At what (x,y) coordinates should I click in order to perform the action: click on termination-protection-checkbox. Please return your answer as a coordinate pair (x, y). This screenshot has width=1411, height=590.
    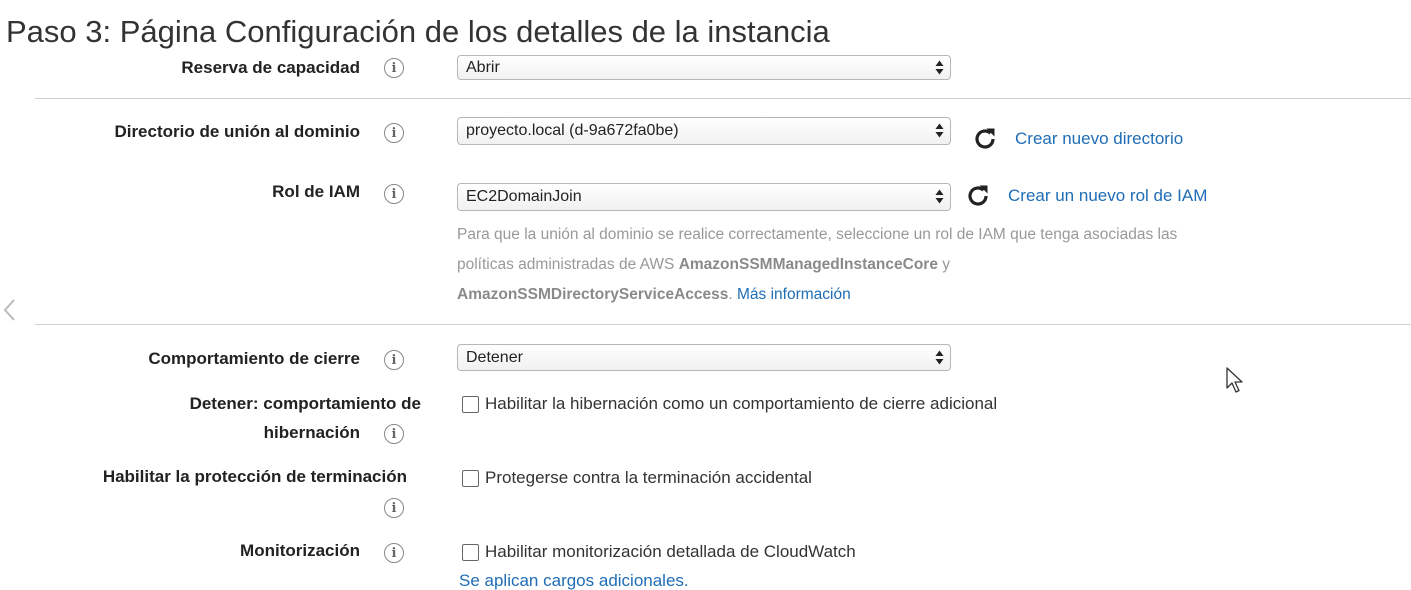
    Looking at the image, I should click on (470, 478).